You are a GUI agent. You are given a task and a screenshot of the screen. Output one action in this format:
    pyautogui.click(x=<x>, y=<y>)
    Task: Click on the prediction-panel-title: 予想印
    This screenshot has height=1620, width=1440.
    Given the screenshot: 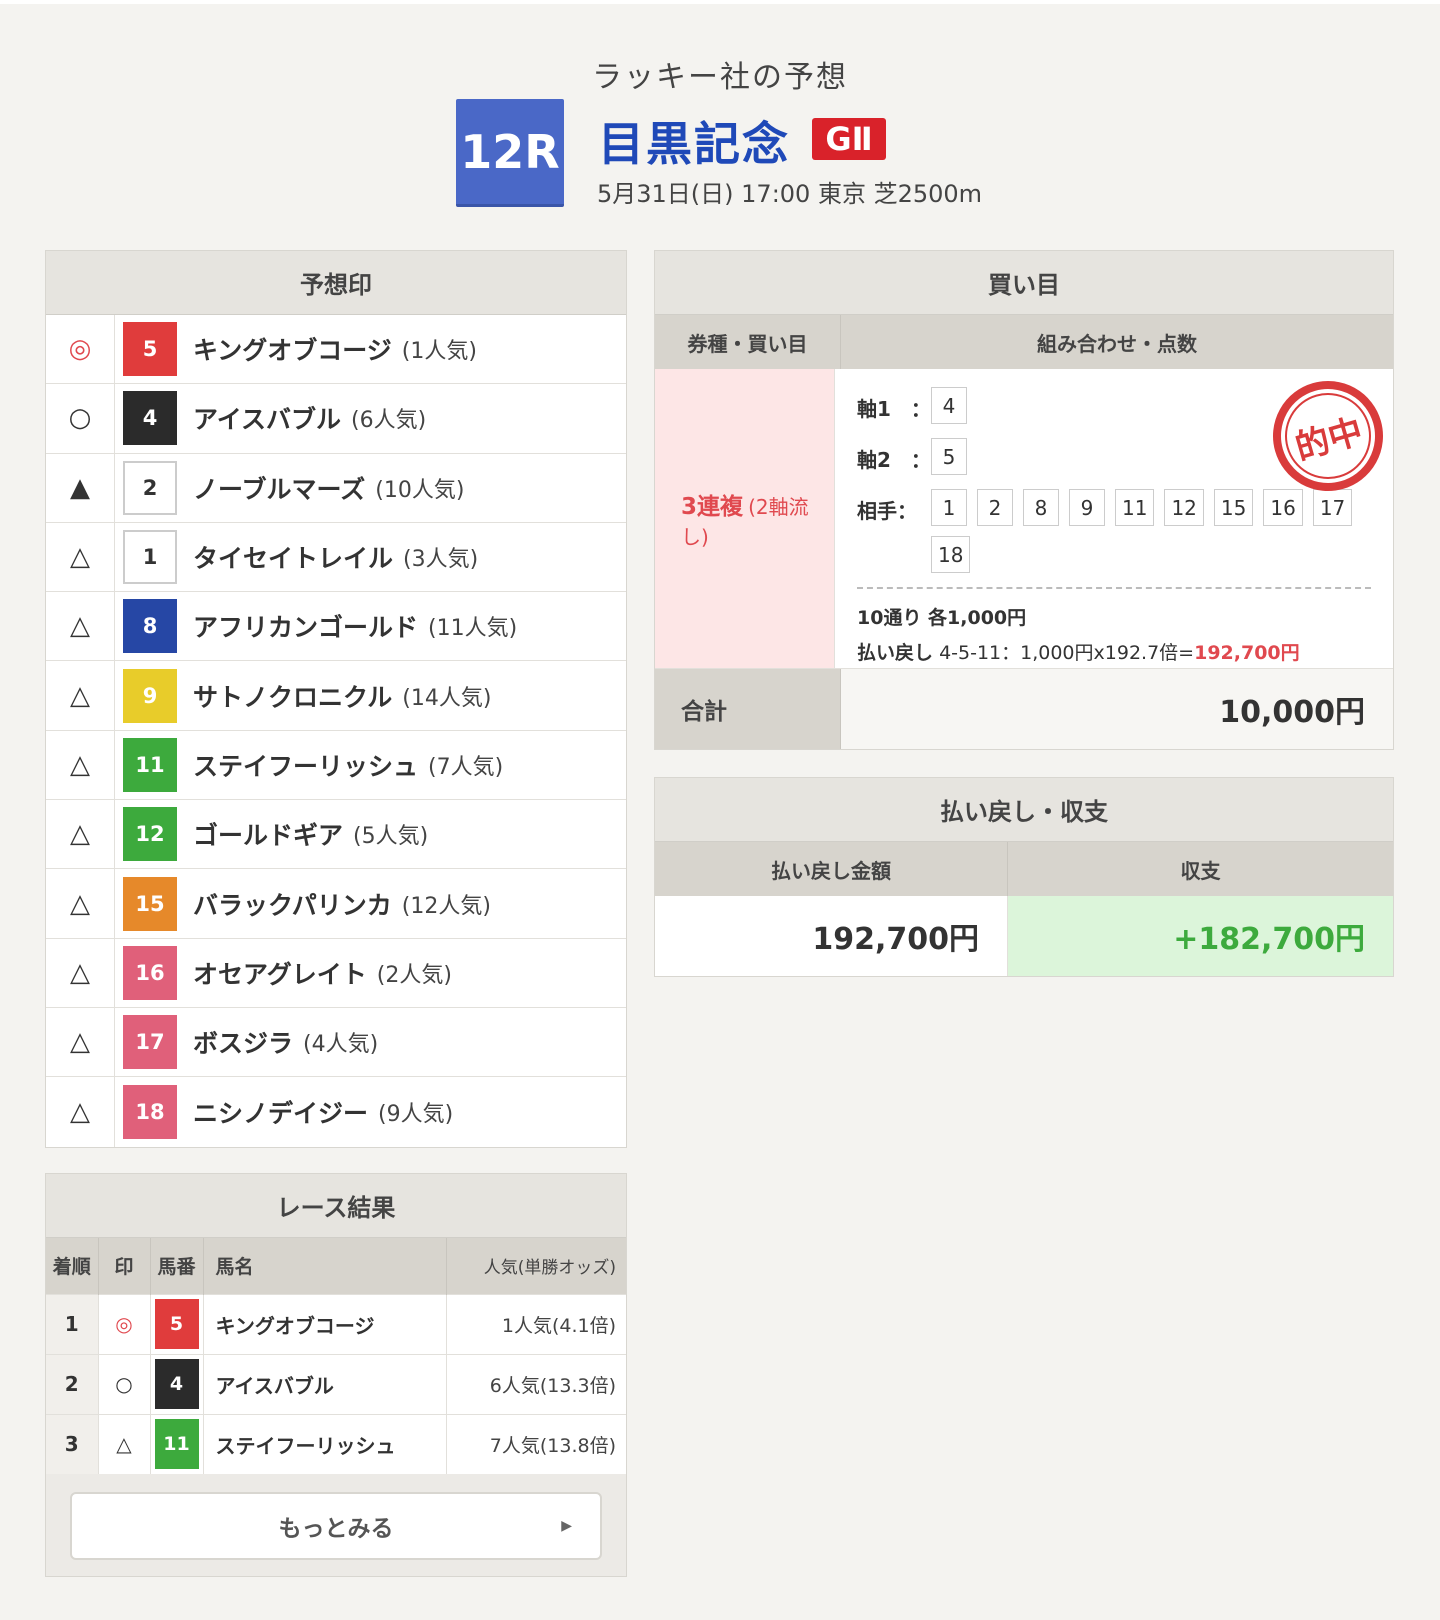 What is the action you would take?
    pyautogui.click(x=336, y=283)
    